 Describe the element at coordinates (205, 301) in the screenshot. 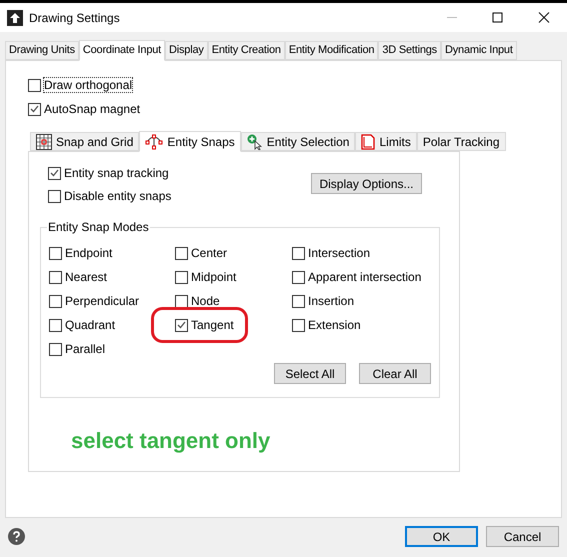

I see `checkbox-label: Node` at that location.